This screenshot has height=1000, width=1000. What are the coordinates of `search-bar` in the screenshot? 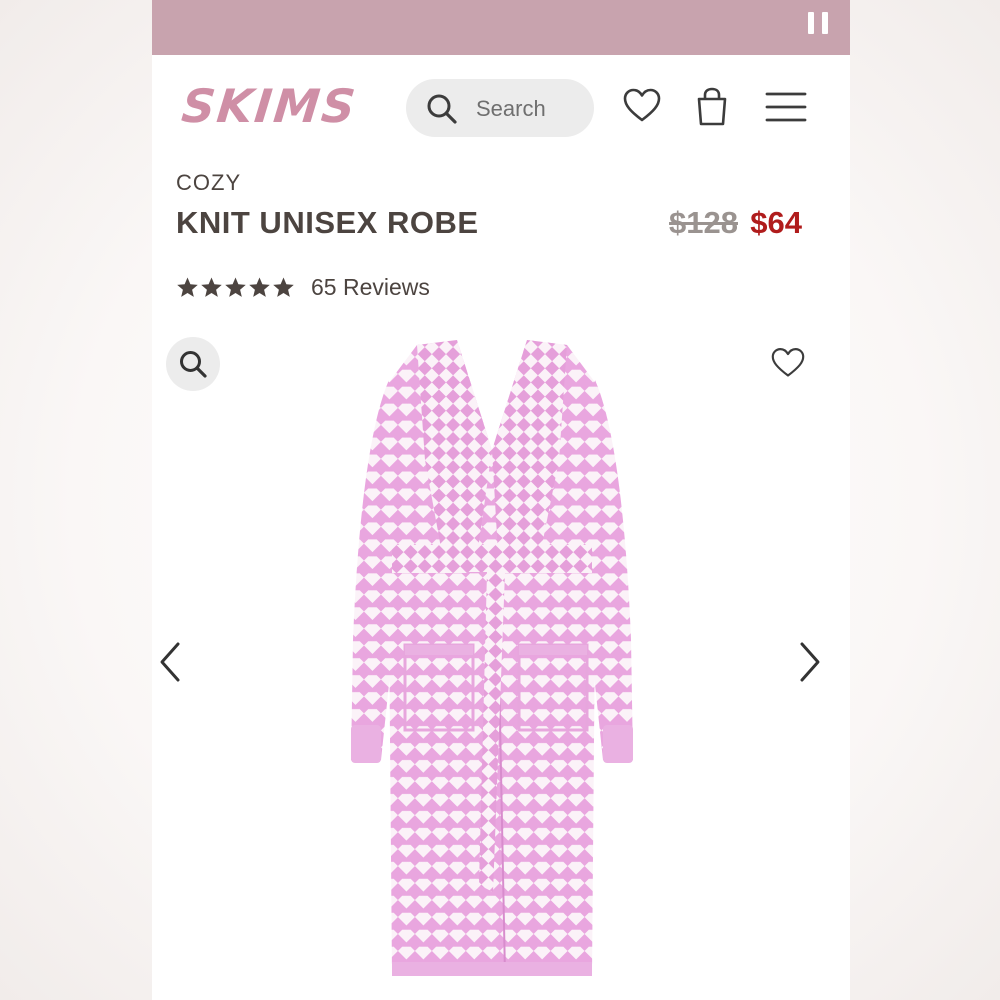 It's located at (500, 108).